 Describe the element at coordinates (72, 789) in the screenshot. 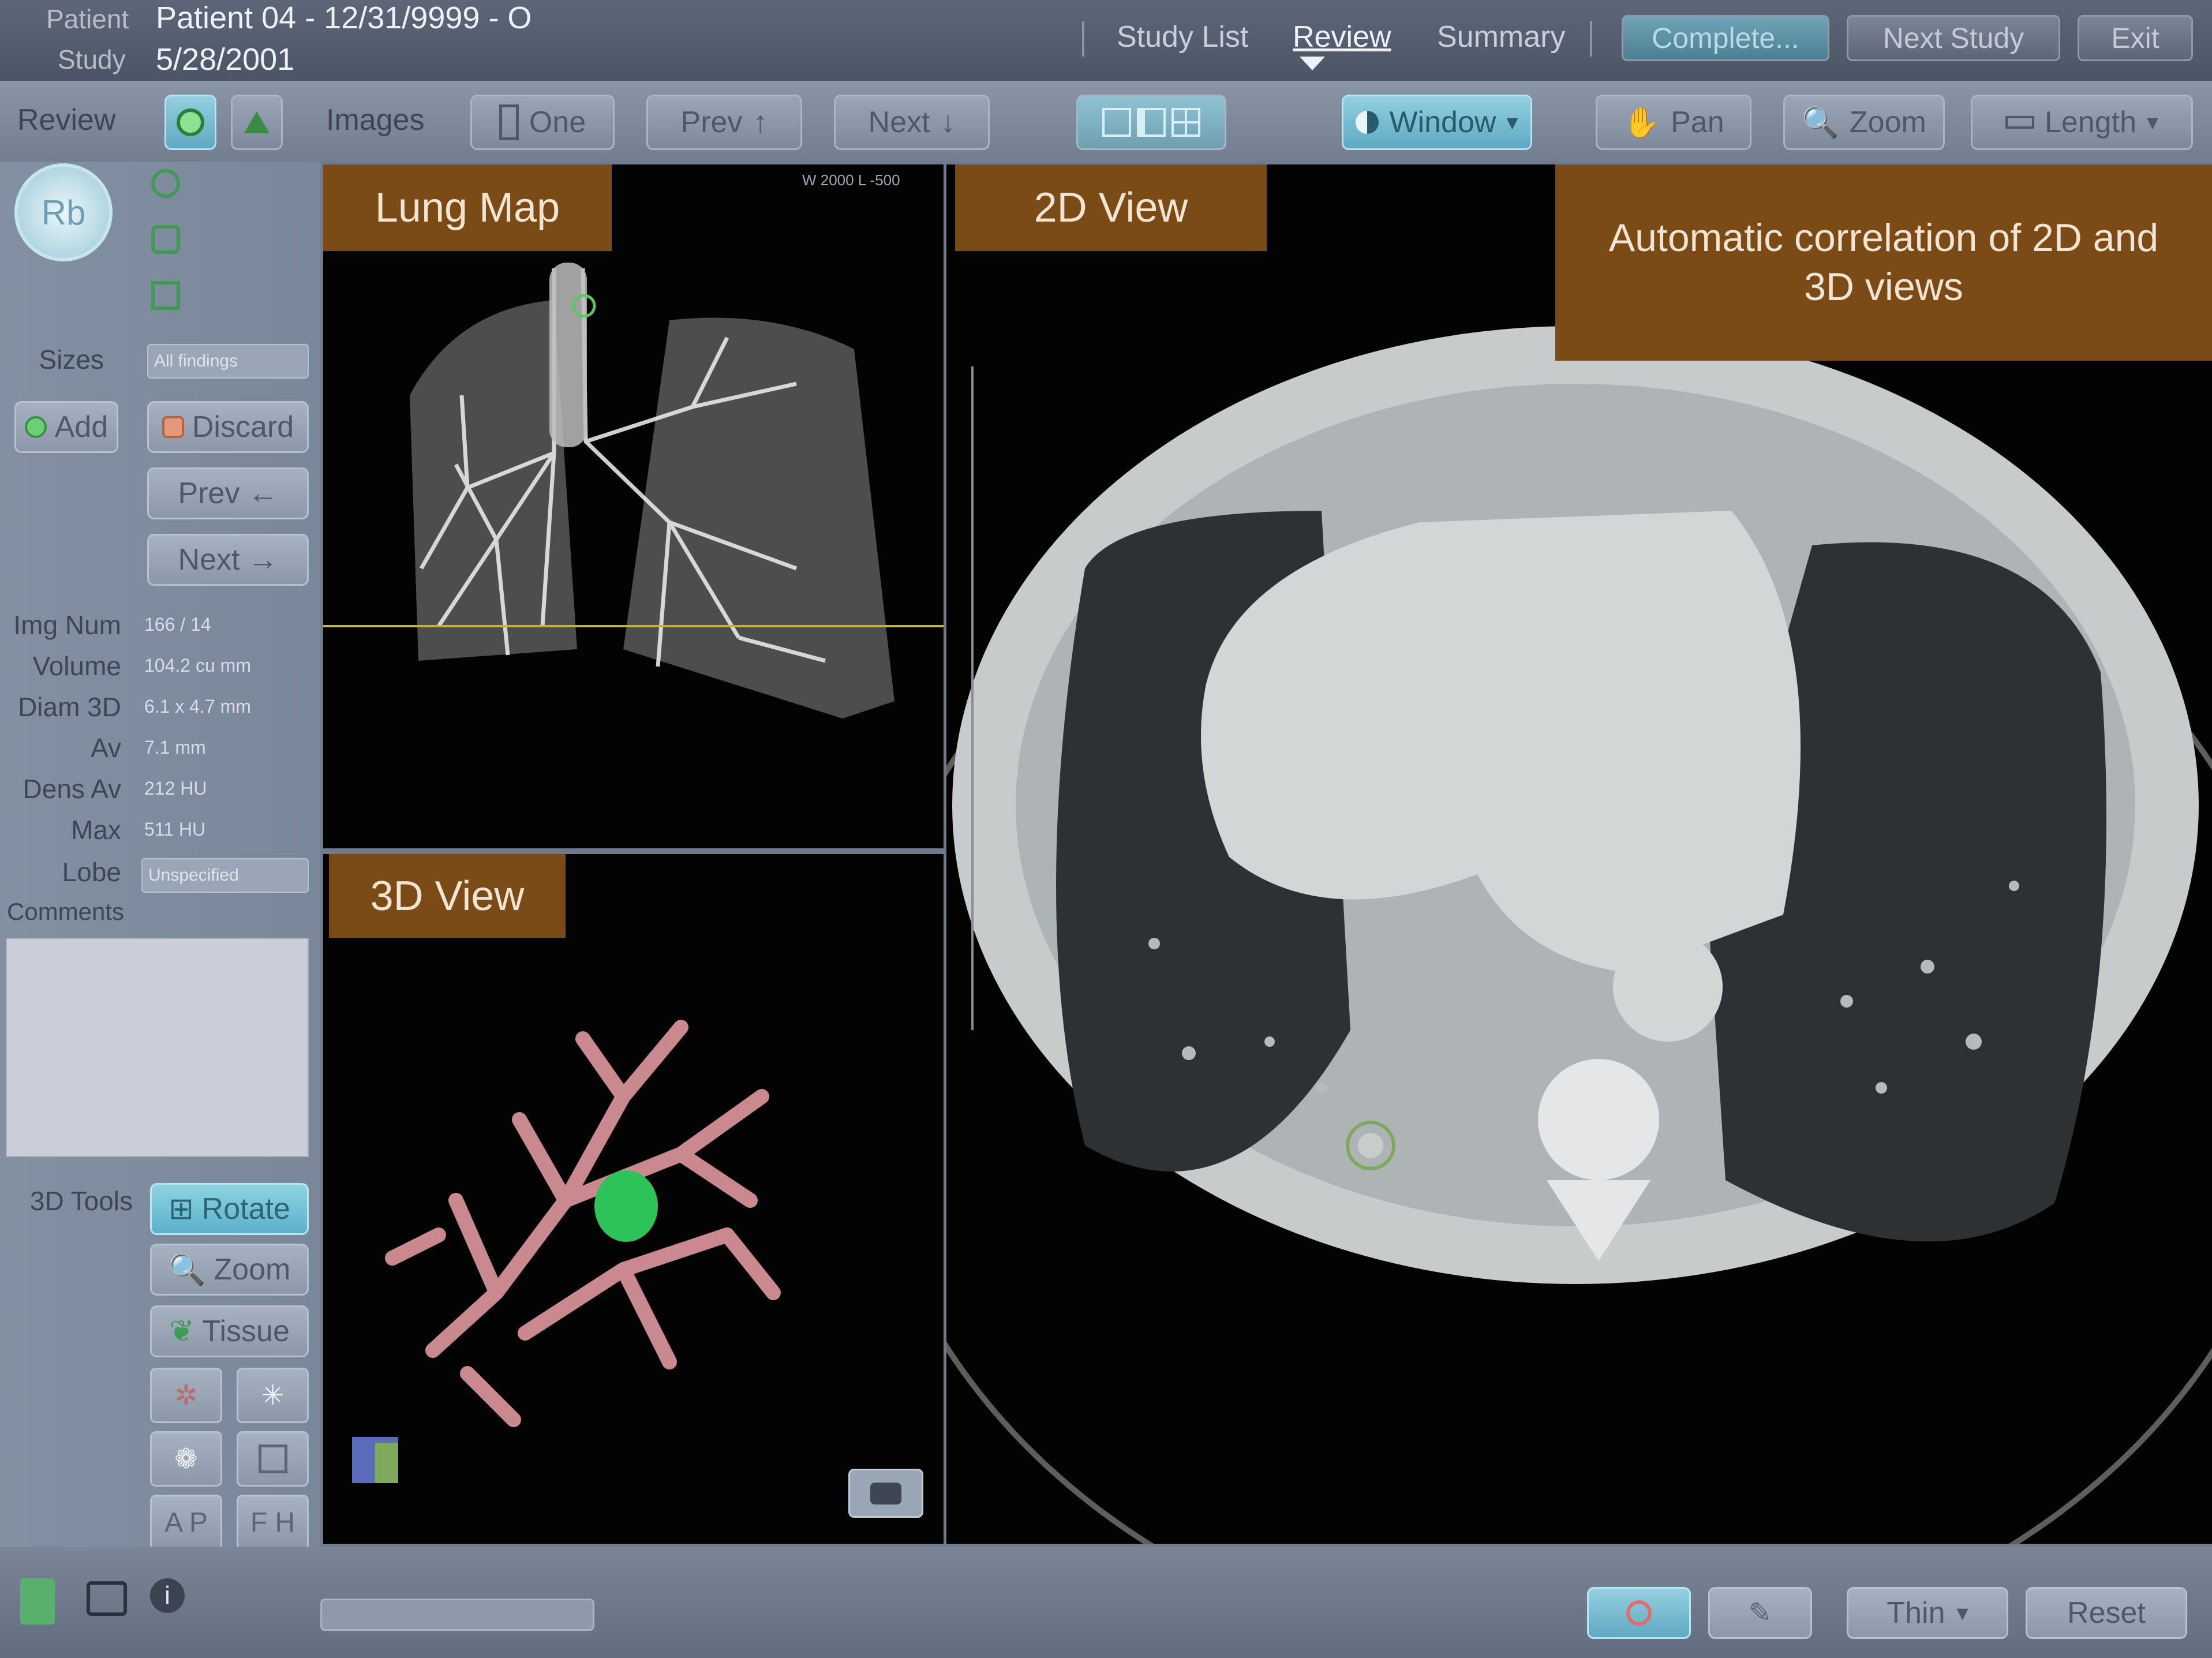

I see `measure-label: Dens Av` at that location.